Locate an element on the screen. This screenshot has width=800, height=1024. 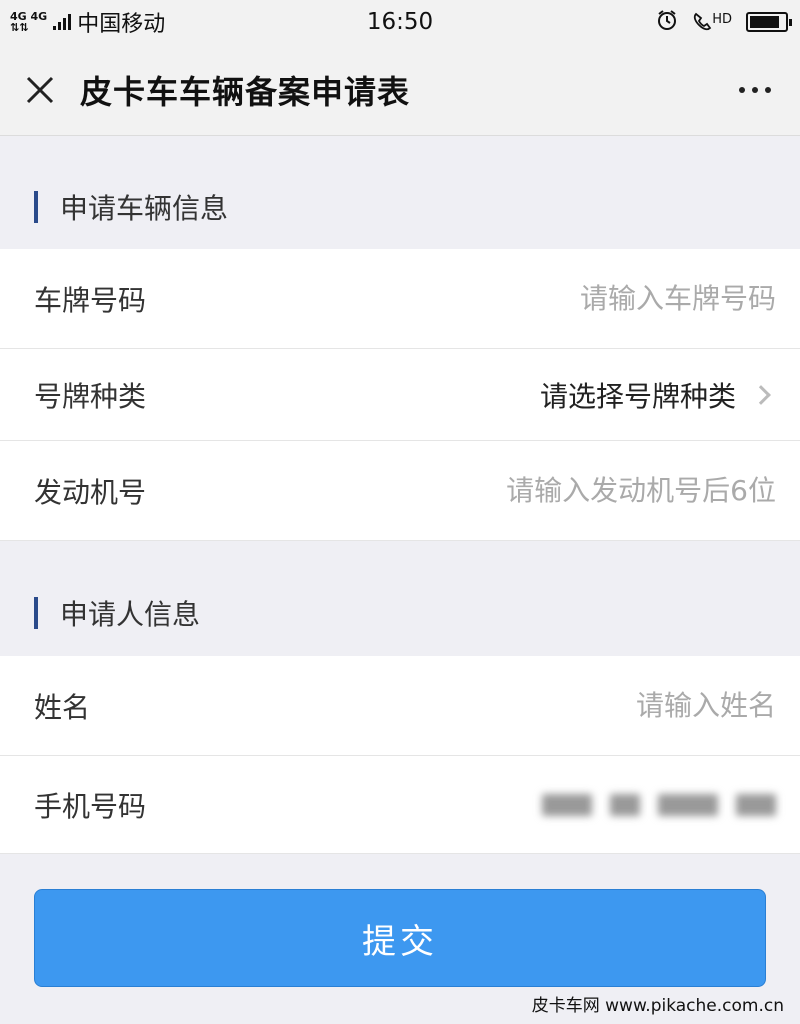
watermark: 皮卡车网 www.pikache.com.cn is located at coordinates (657, 1006).